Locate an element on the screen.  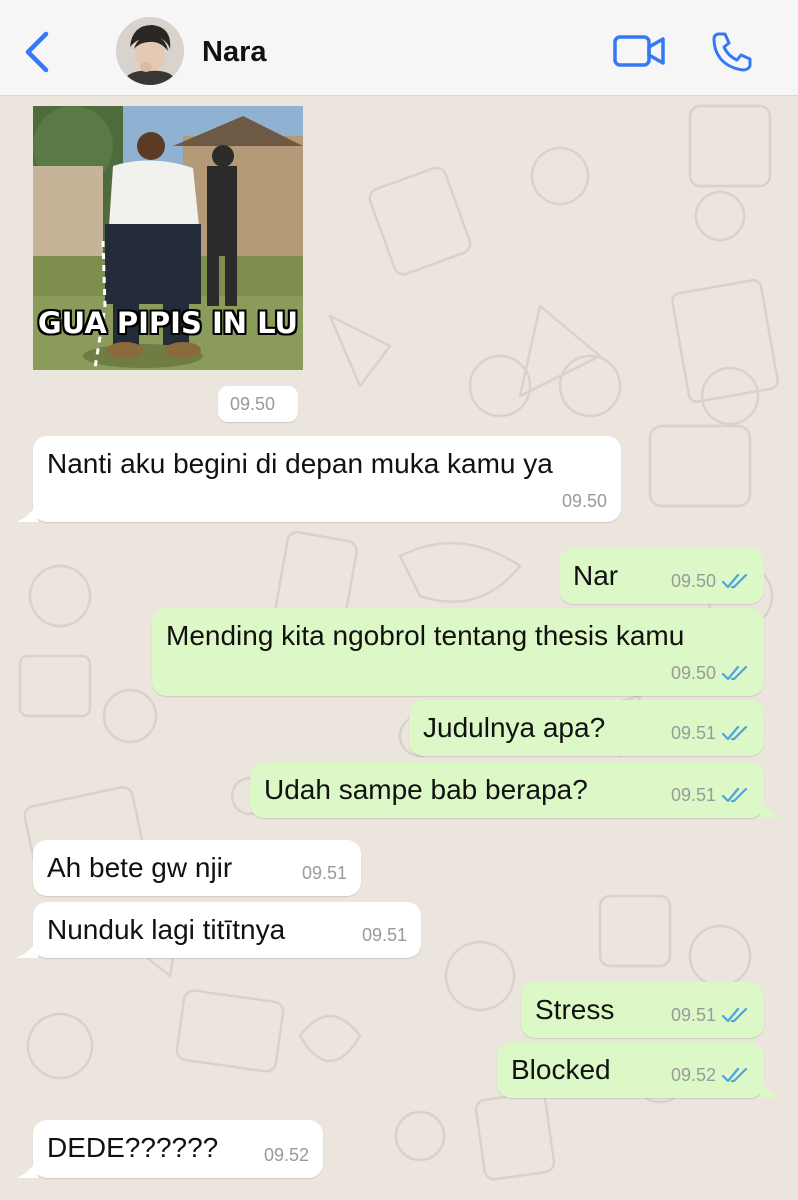
message-text: Udah sampe bab berapa? is located at coordinates (426, 789).